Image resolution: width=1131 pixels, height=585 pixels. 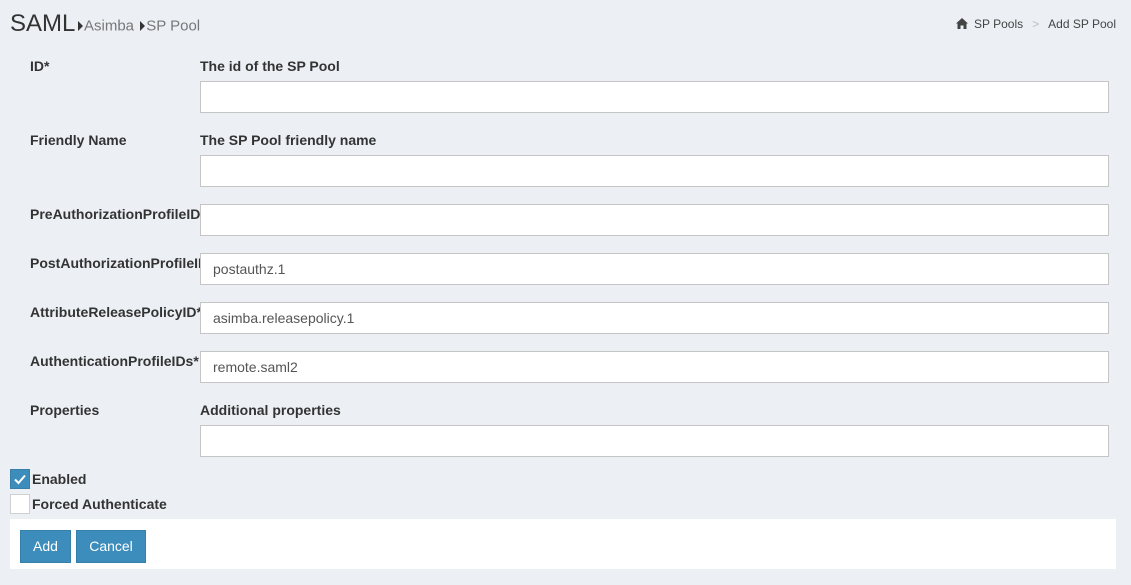 I want to click on field-label: Friendly Name, so click(x=78, y=140).